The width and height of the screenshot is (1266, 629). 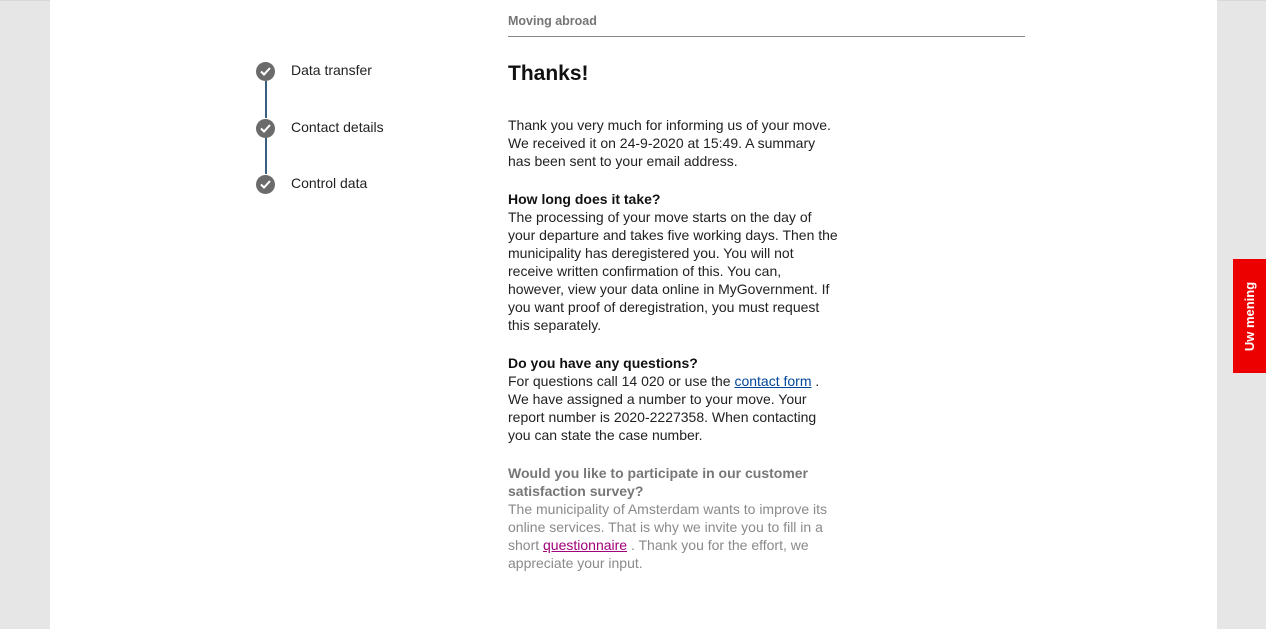 What do you see at coordinates (337, 127) in the screenshot?
I see `step-label: Contact details` at bounding box center [337, 127].